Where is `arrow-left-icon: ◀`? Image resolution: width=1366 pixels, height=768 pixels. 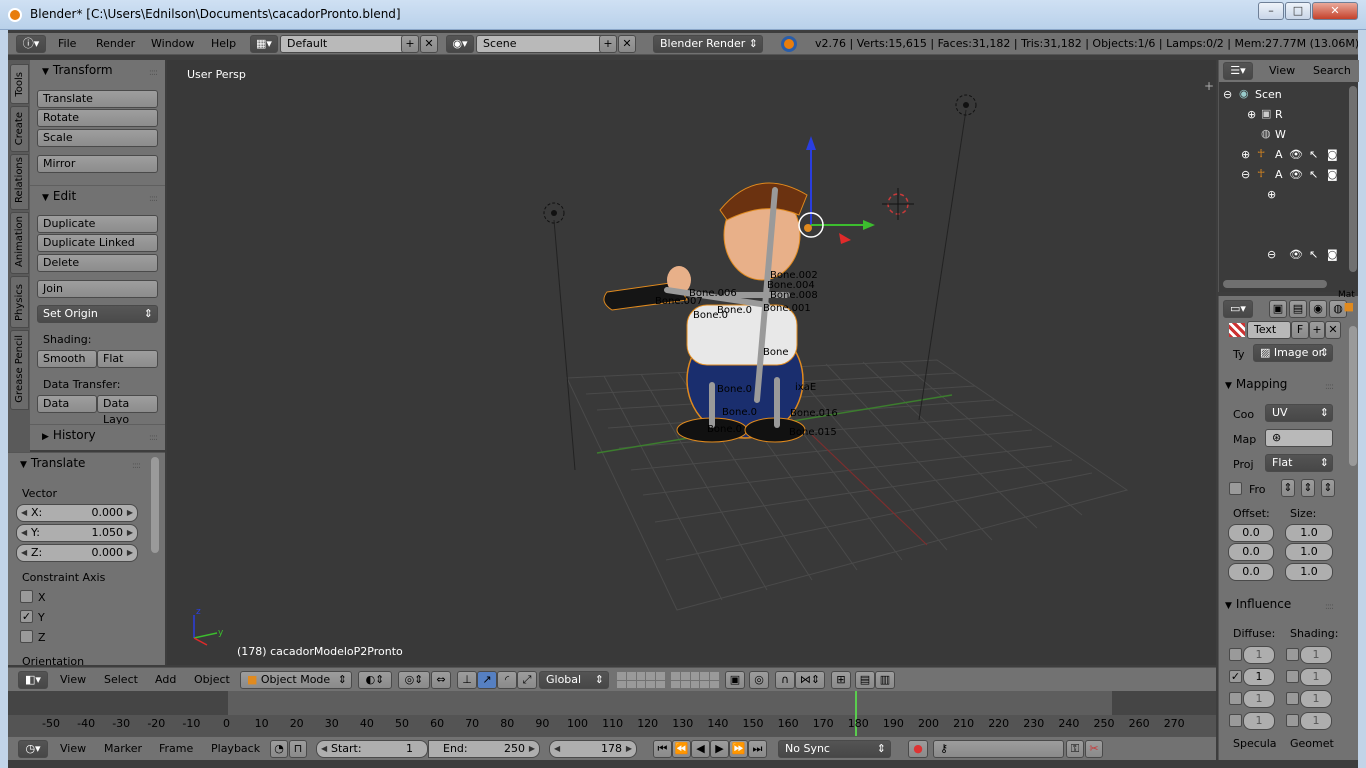
arrow-left-icon: ◀ is located at coordinates (324, 749).